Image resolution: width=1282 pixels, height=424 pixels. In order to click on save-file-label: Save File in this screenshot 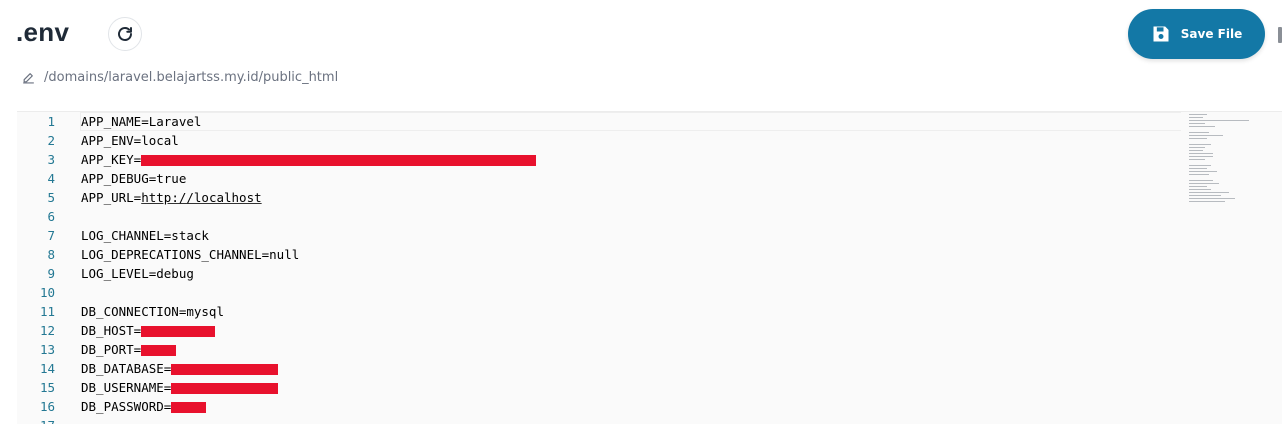, I will do `click(1211, 34)`.